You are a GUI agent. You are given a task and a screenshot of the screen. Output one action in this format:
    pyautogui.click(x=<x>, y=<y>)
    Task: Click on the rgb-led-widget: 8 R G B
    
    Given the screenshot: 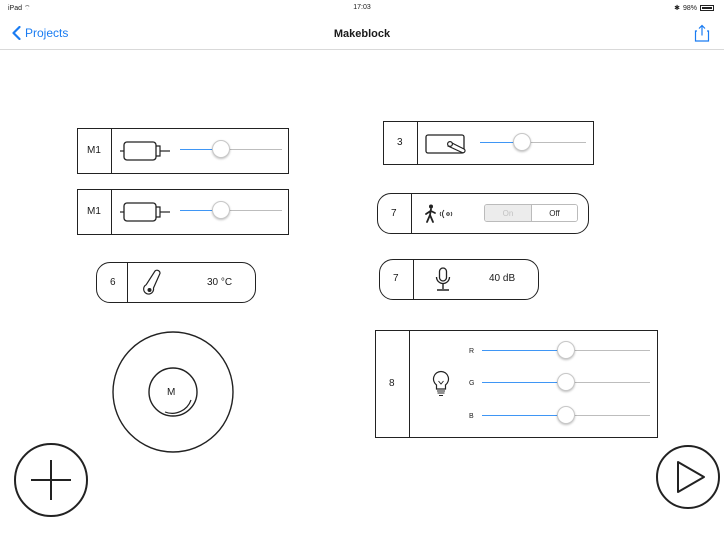 What is the action you would take?
    pyautogui.click(x=516, y=384)
    